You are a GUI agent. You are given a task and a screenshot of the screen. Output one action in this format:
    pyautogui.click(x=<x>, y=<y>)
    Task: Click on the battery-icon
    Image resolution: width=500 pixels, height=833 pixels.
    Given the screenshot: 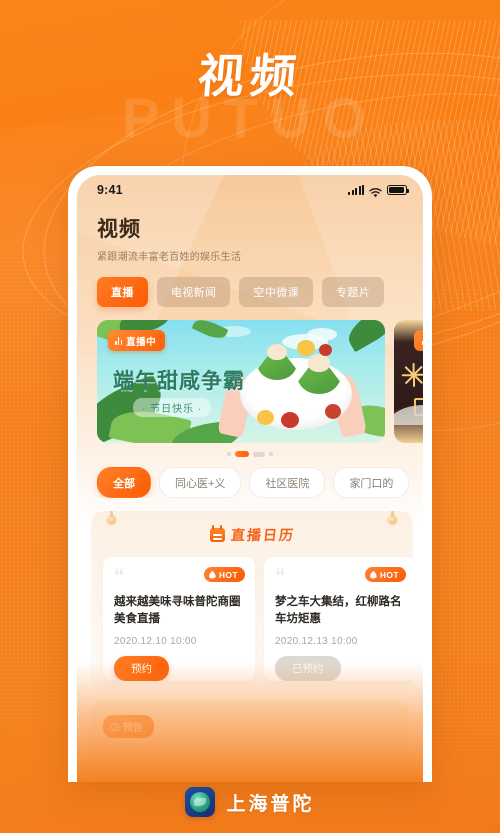 What is the action you would take?
    pyautogui.click(x=398, y=190)
    